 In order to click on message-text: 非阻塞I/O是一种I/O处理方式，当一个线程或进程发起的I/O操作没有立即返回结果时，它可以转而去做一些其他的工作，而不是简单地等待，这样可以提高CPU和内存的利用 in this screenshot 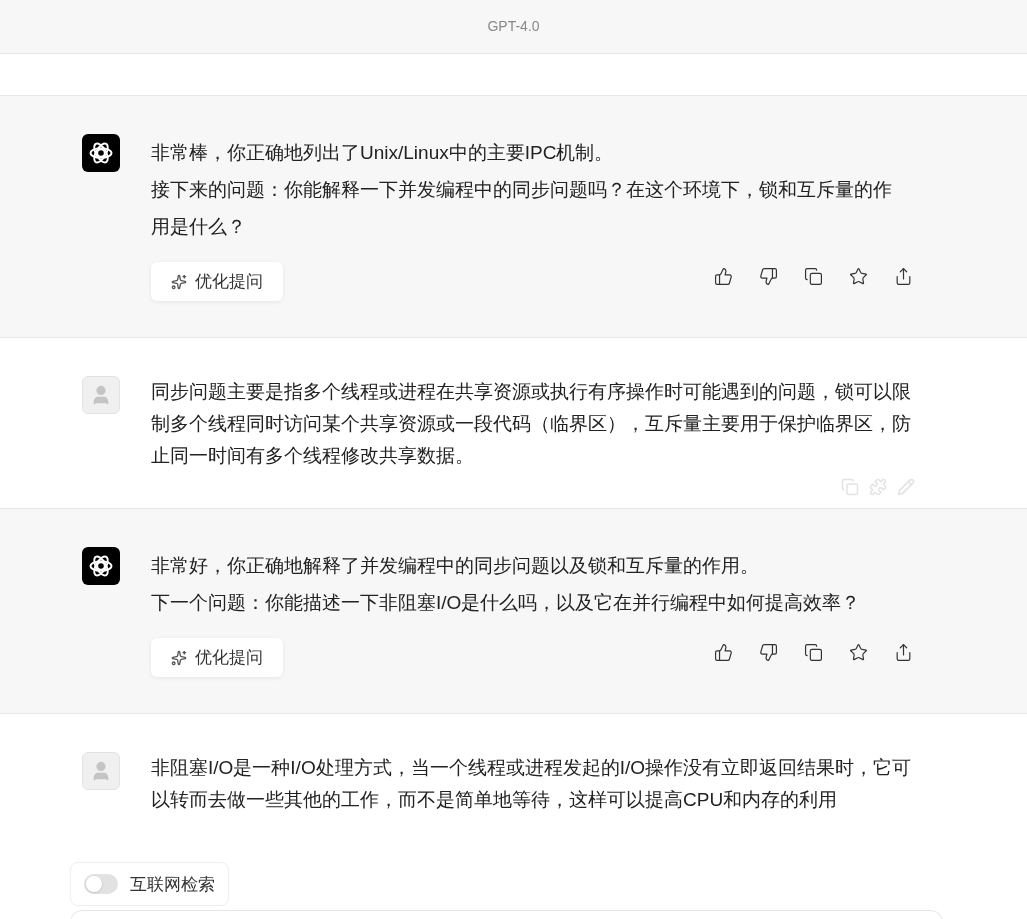, I will do `click(531, 784)`.